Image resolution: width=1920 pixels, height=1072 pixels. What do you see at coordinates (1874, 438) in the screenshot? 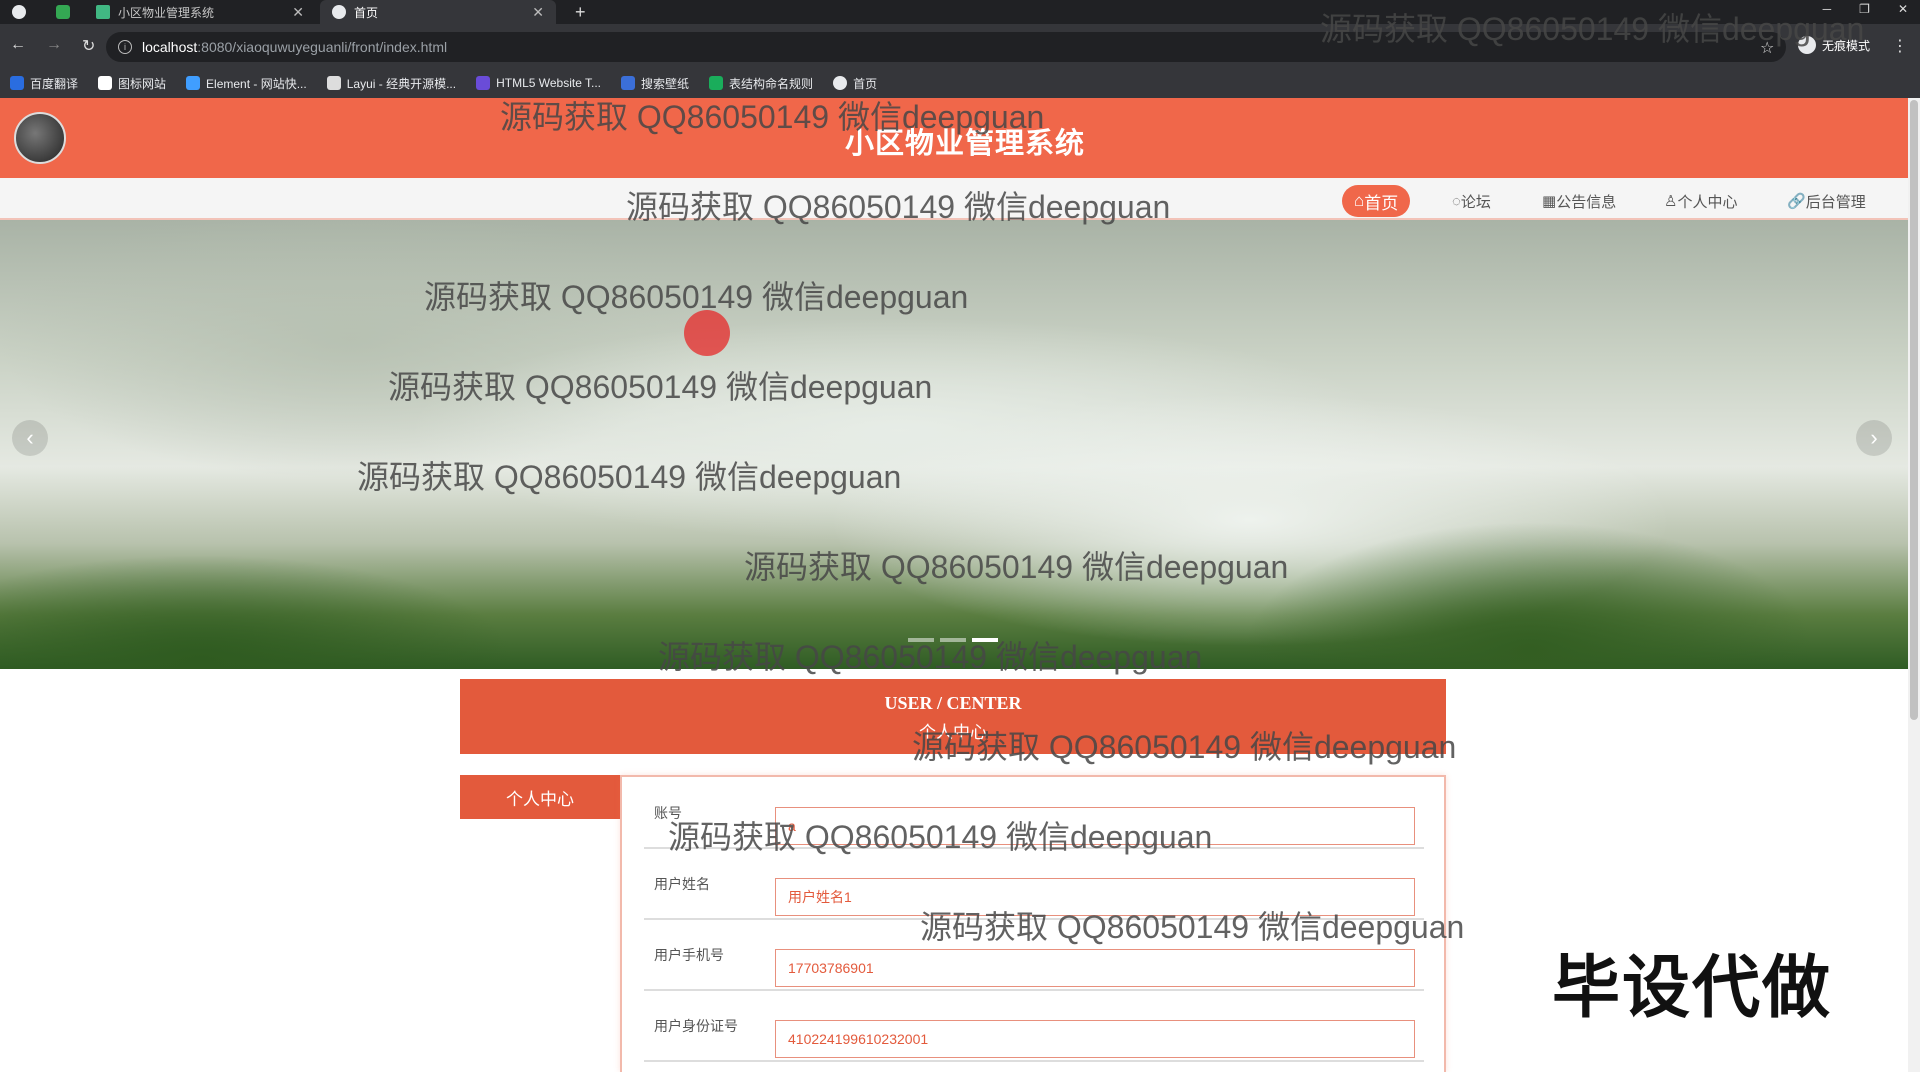
I see `carousel-next-icon: ›` at bounding box center [1874, 438].